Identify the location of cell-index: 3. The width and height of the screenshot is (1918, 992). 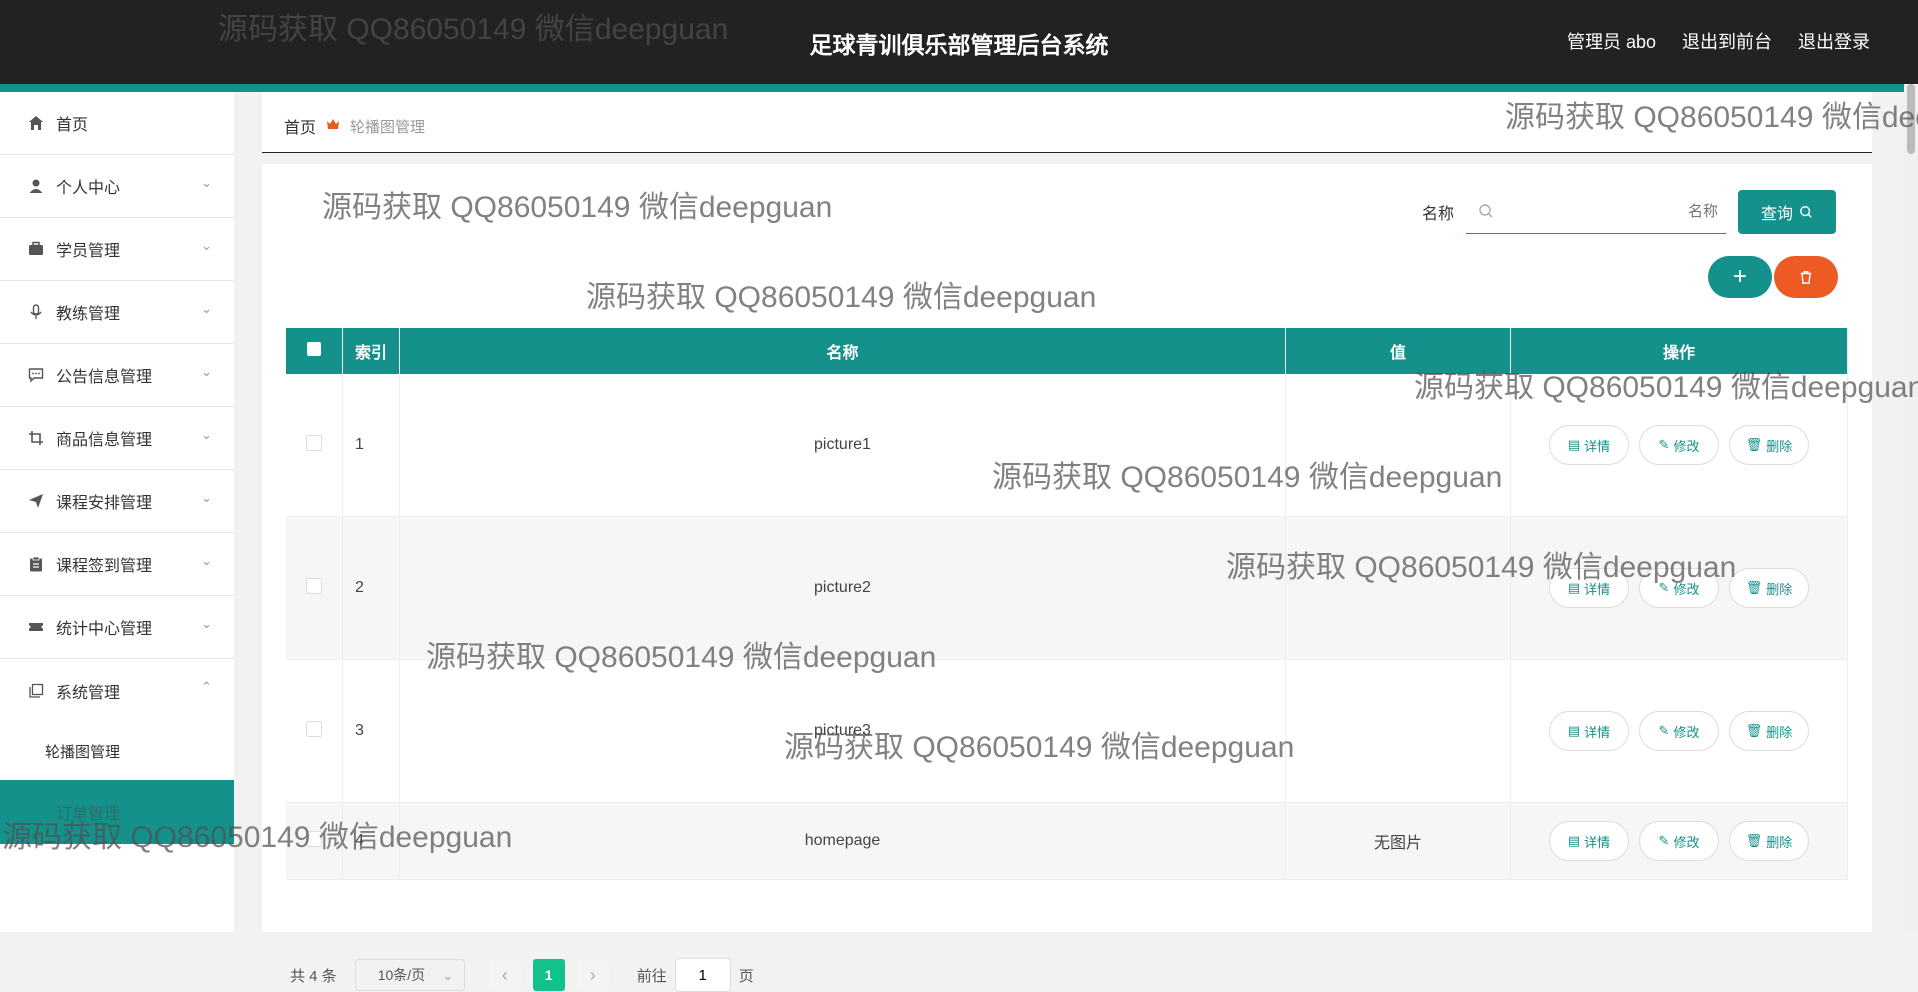
(371, 731).